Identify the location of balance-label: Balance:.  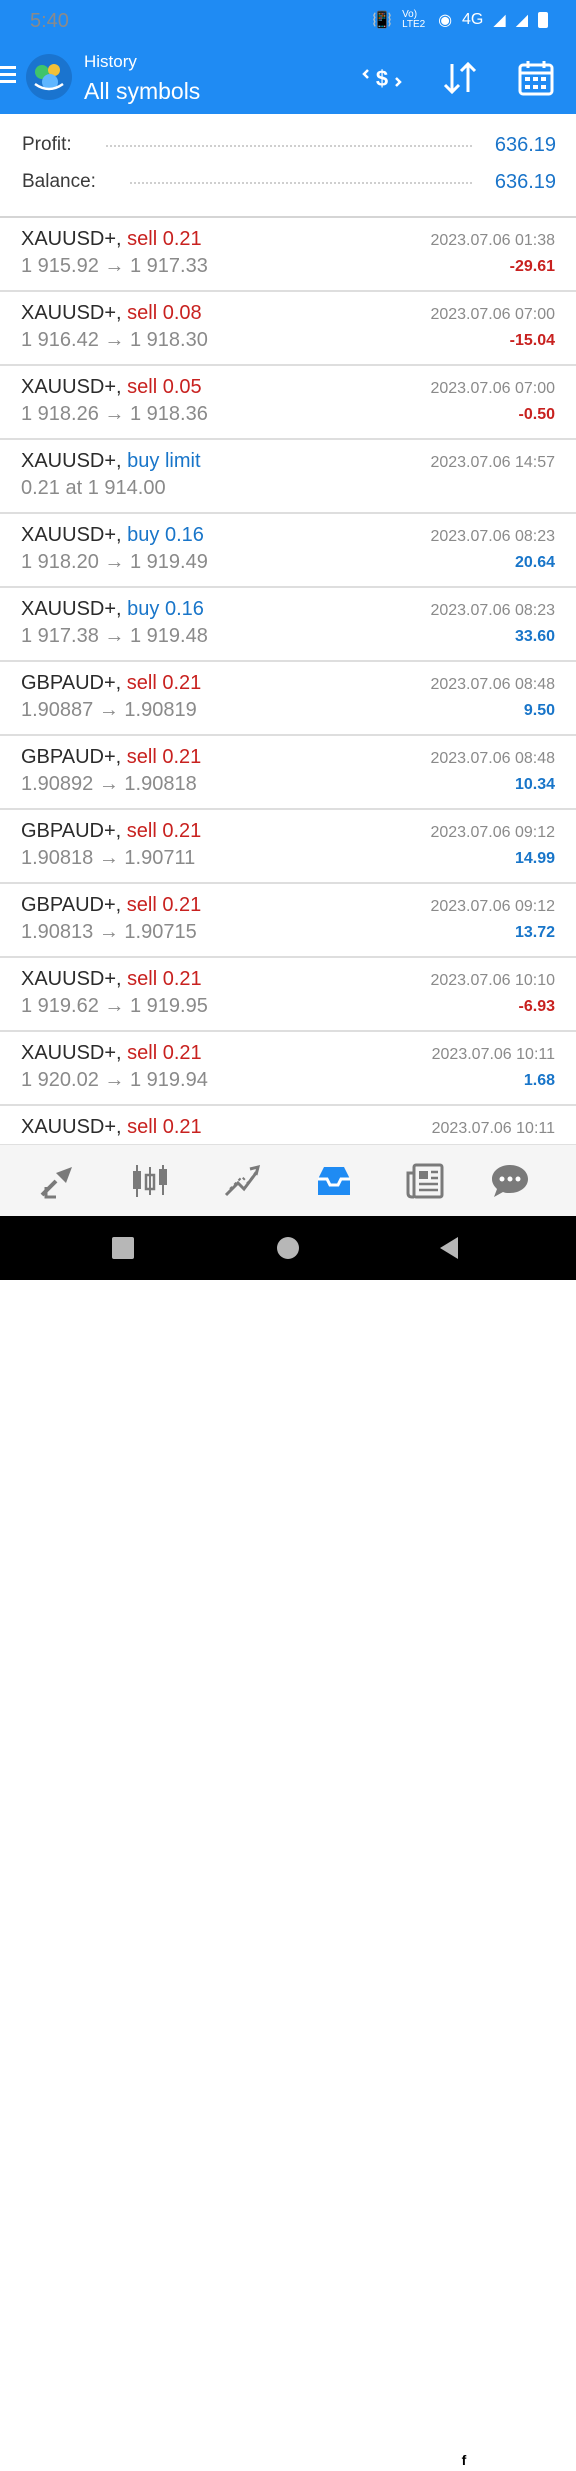
(59, 181).